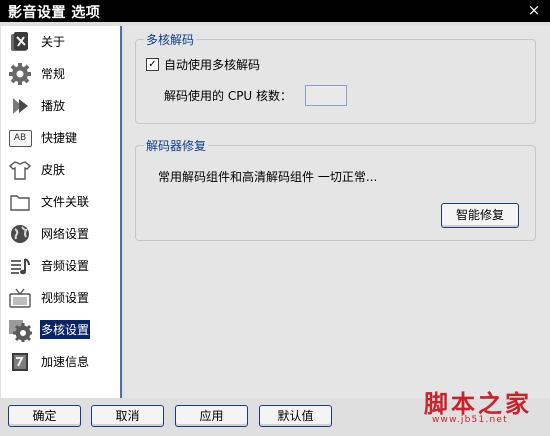  I want to click on auto-multicore-checkbox: ✓, so click(152, 64).